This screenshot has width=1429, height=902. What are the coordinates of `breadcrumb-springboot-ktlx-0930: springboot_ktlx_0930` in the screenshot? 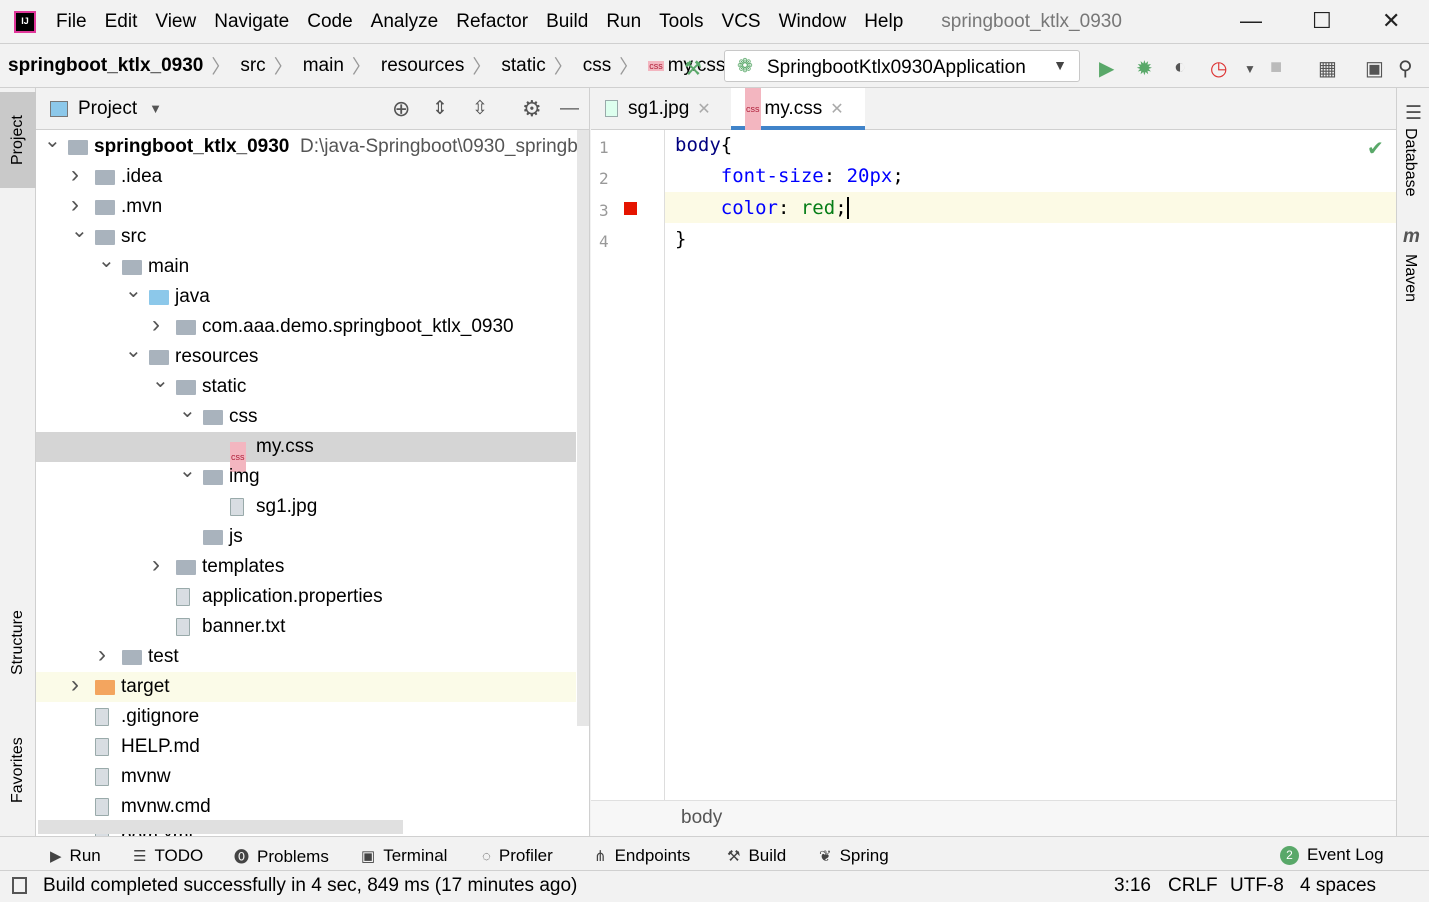 It's located at (105, 66).